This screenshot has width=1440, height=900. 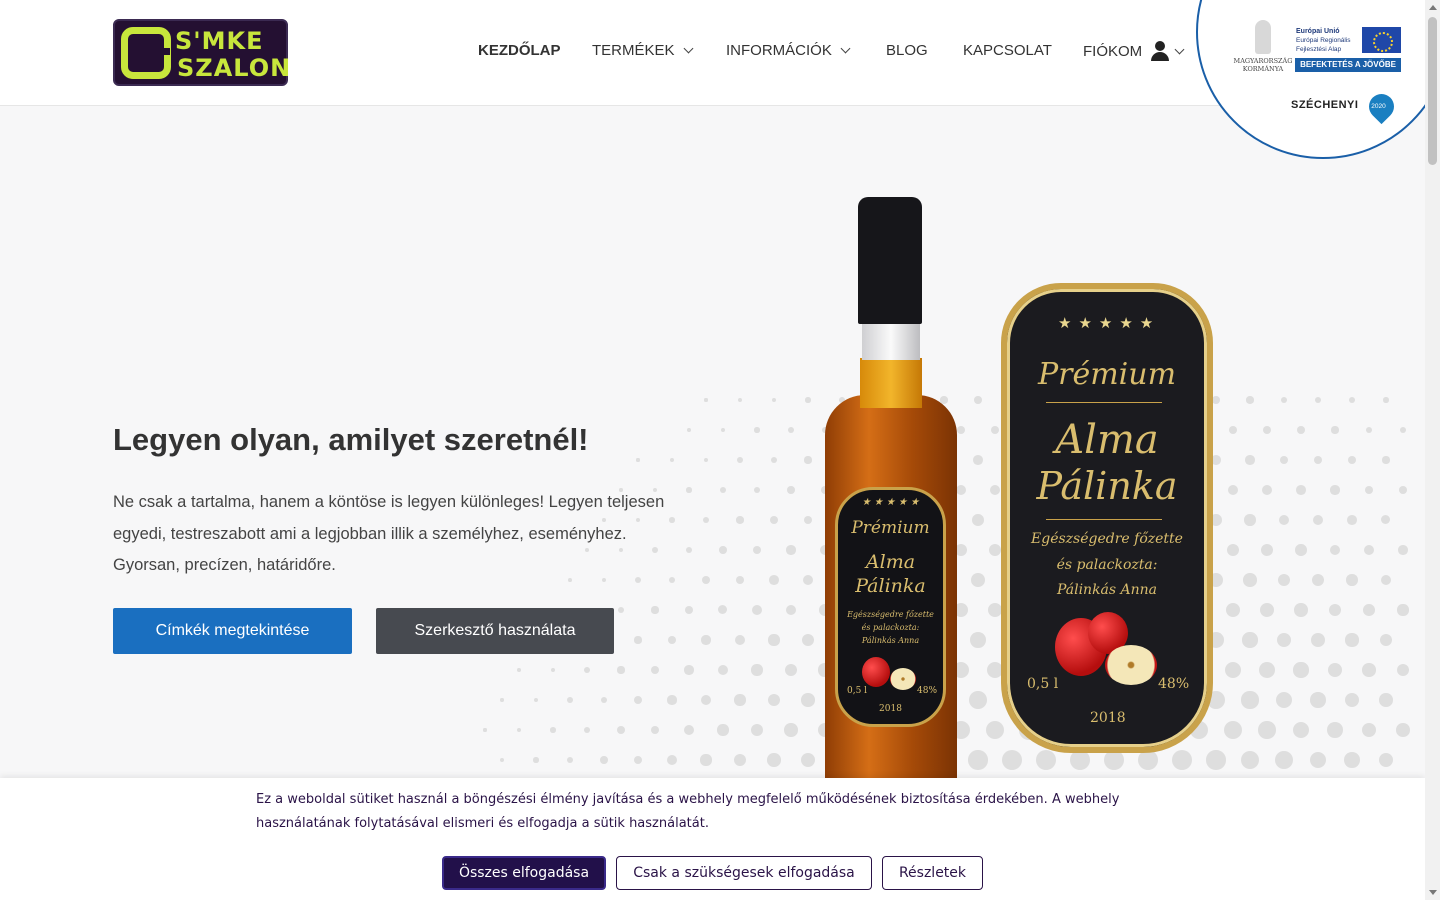 I want to click on apple-icon, so click(x=876, y=672).